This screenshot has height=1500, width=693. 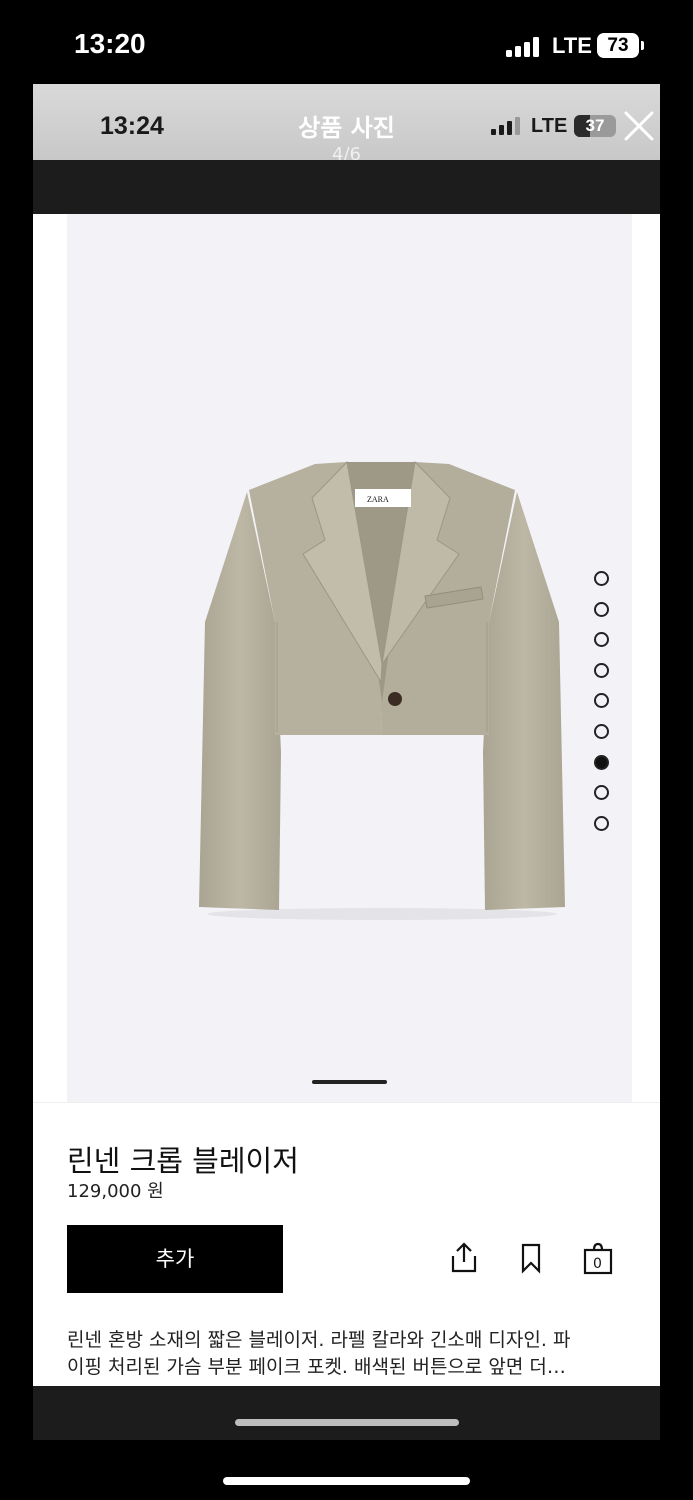 I want to click on network-type: LTE, so click(x=572, y=45).